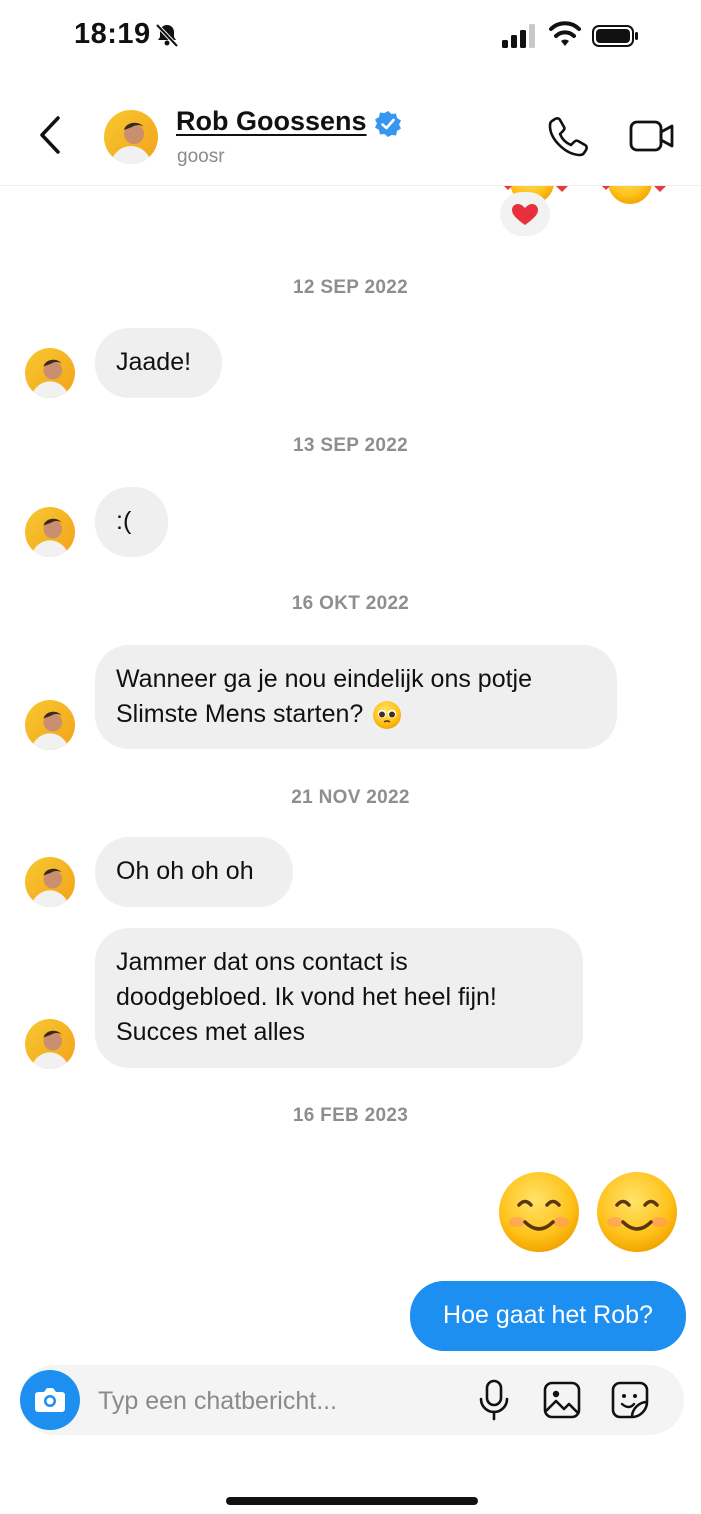 The image size is (701, 1514). Describe the element at coordinates (568, 136) in the screenshot. I see `phone-call-icon` at that location.